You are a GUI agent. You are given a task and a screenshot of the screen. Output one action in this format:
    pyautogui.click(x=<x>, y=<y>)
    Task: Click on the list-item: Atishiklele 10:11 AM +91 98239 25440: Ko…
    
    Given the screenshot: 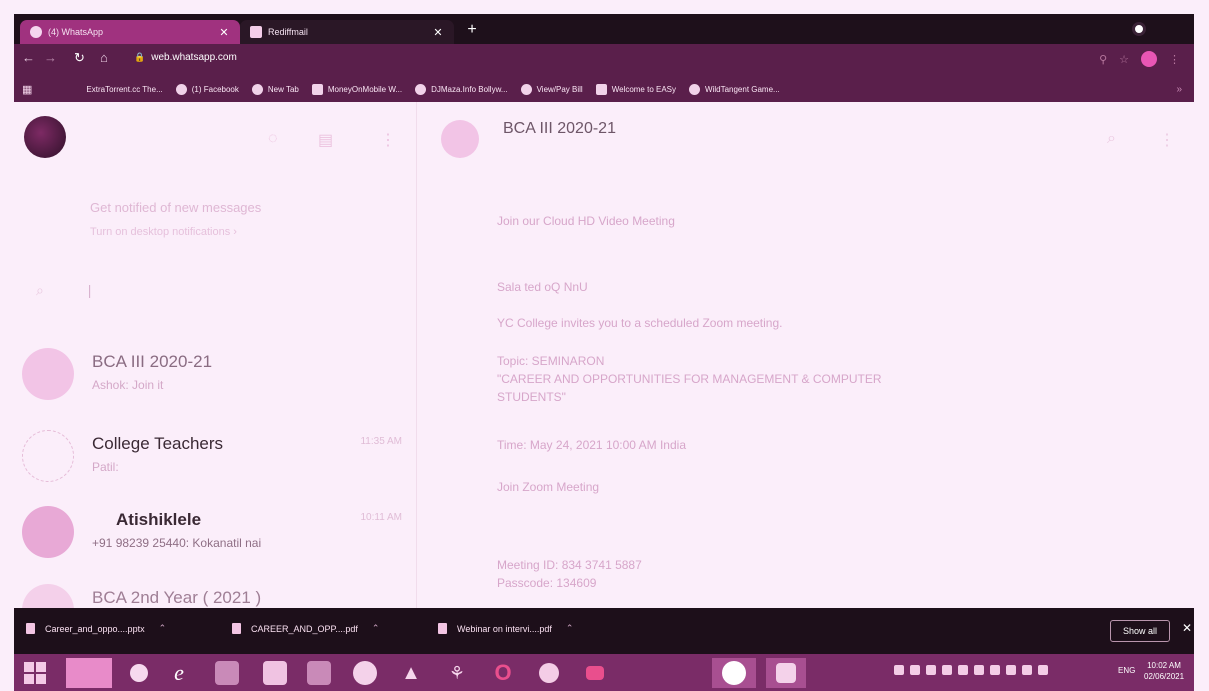 What is the action you would take?
    pyautogui.click(x=215, y=530)
    